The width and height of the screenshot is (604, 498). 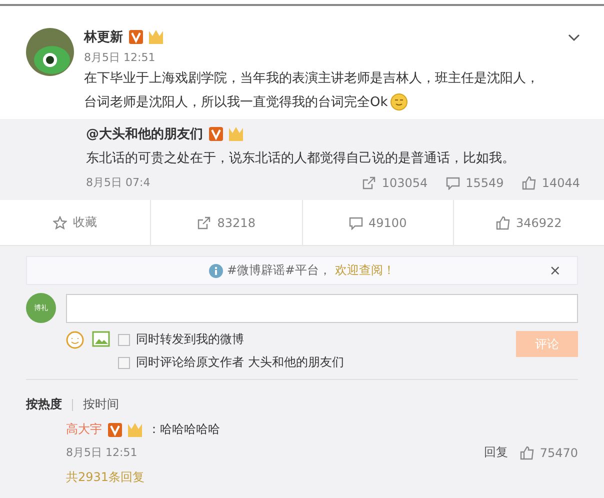 I want to click on repost-author: @大头和他的朋友们, so click(x=144, y=134).